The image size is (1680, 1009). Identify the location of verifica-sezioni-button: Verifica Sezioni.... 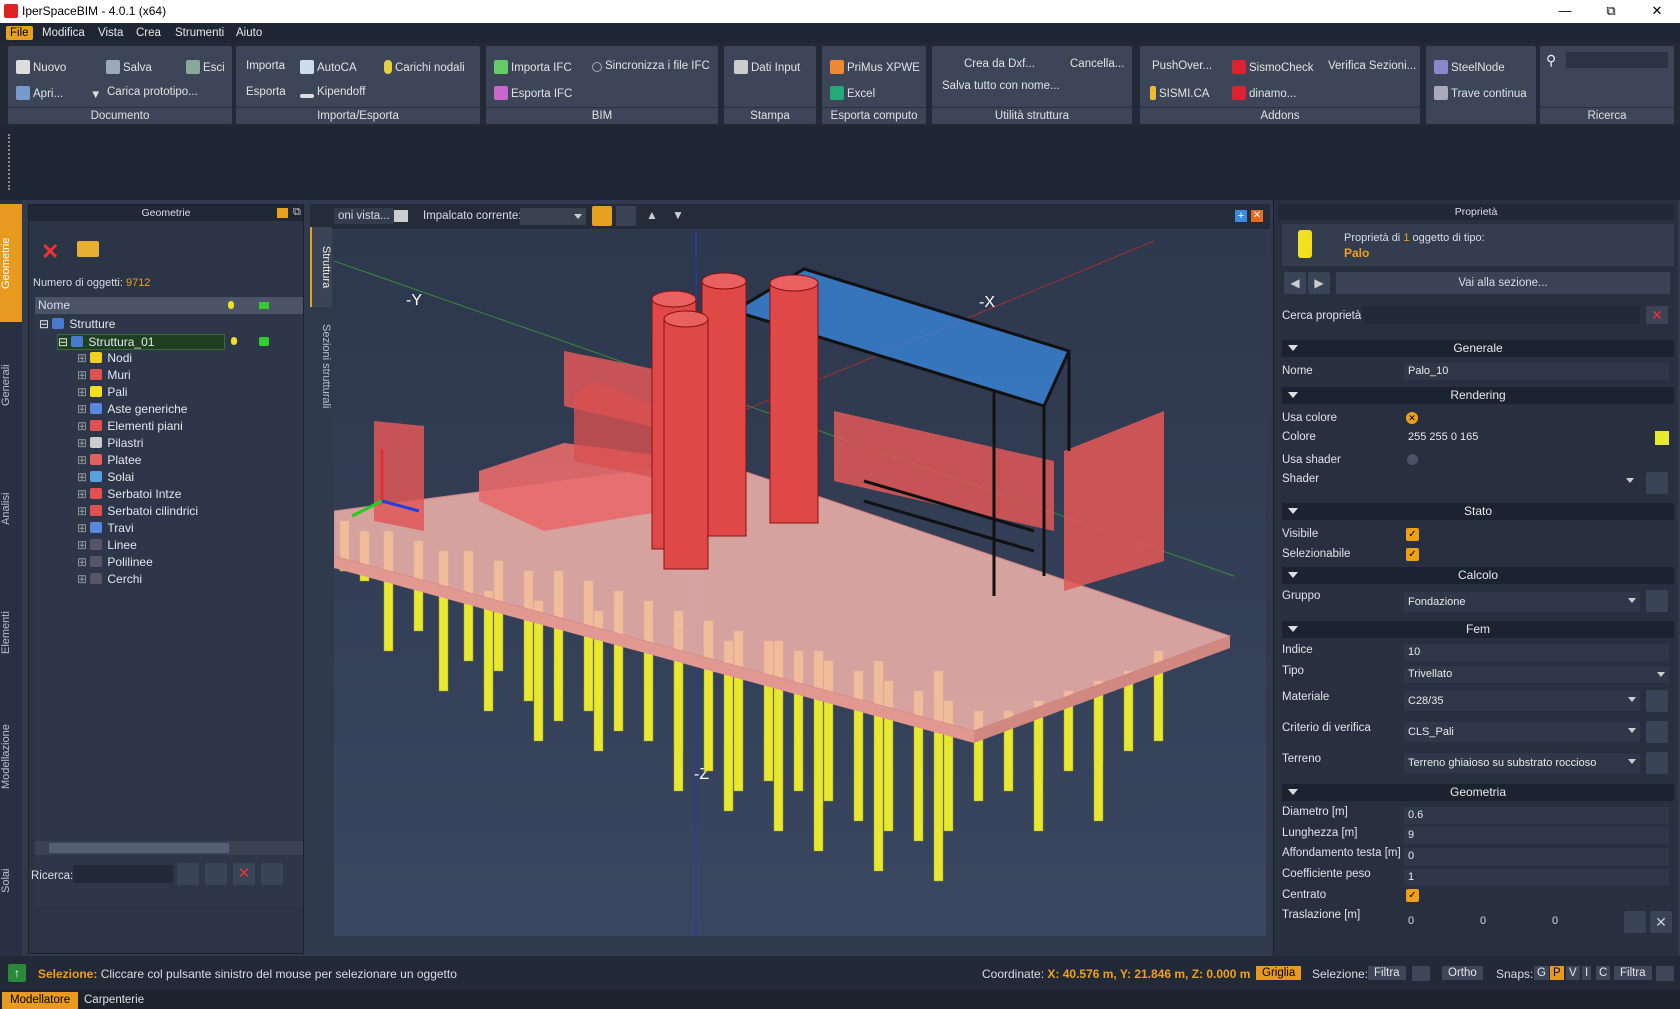
(1372, 66).